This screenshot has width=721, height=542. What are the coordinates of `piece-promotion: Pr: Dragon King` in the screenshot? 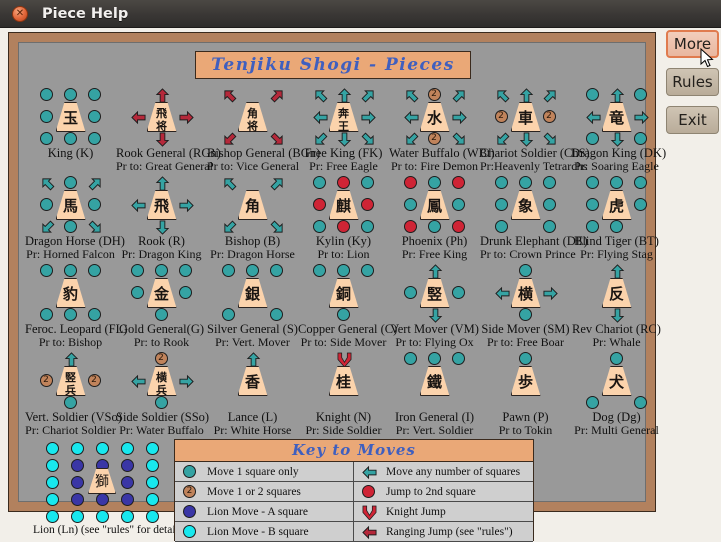 It's located at (161, 254).